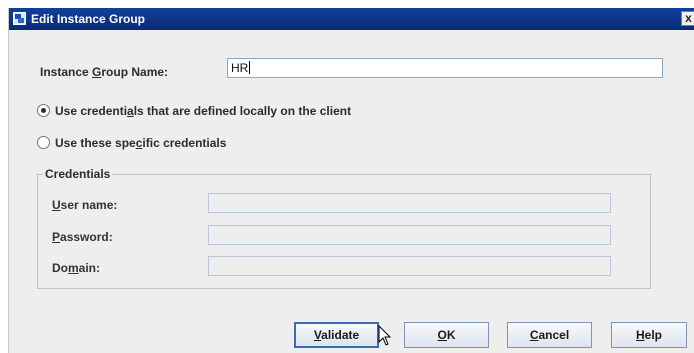 The height and width of the screenshot is (353, 694). Describe the element at coordinates (549, 335) in the screenshot. I see `cancel-button: Cancel` at that location.